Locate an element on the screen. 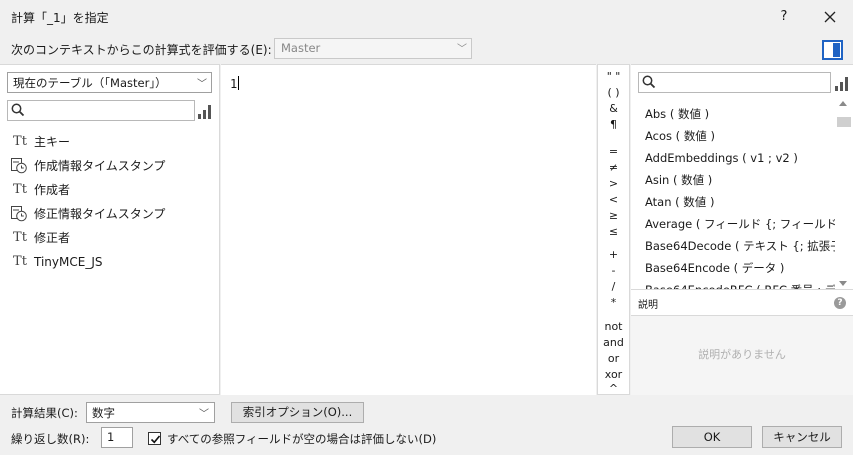 This screenshot has width=853, height=455. checkmark-icon is located at coordinates (155, 439).